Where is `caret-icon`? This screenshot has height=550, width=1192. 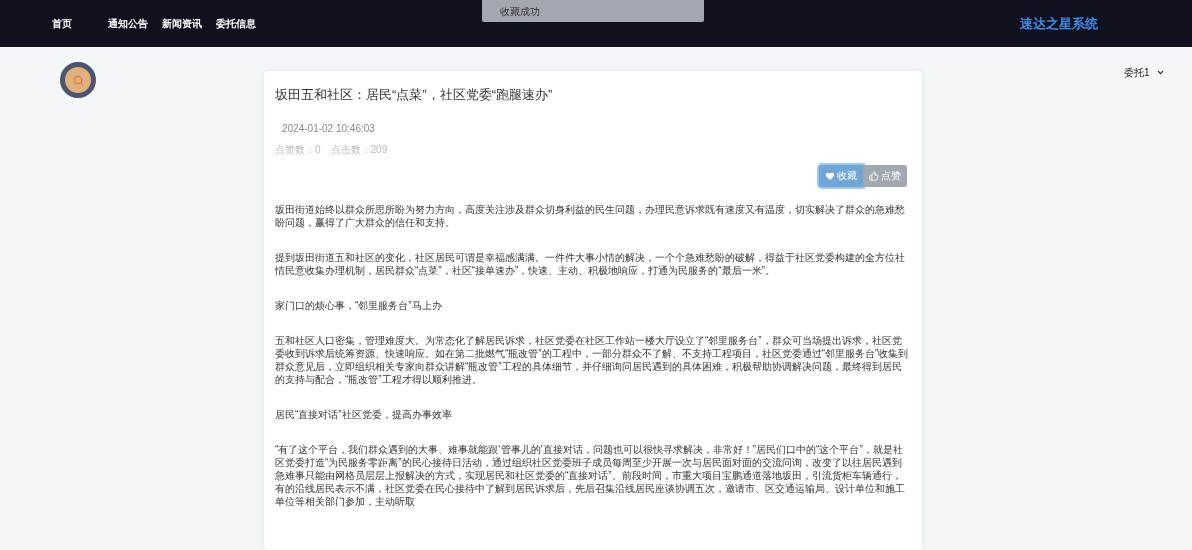 caret-icon is located at coordinates (1160, 72).